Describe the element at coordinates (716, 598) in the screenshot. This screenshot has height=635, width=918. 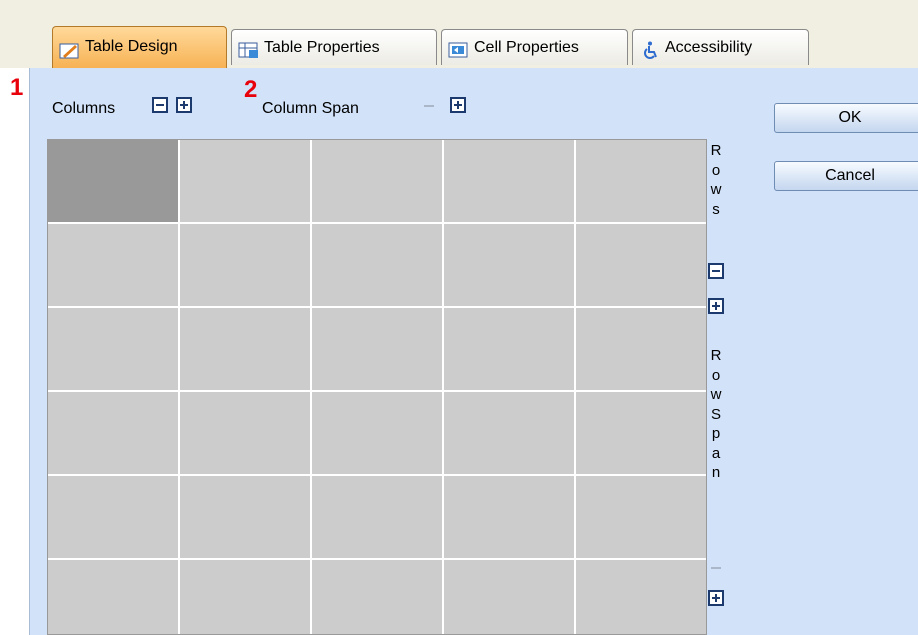
I see `row-span-add-button` at that location.